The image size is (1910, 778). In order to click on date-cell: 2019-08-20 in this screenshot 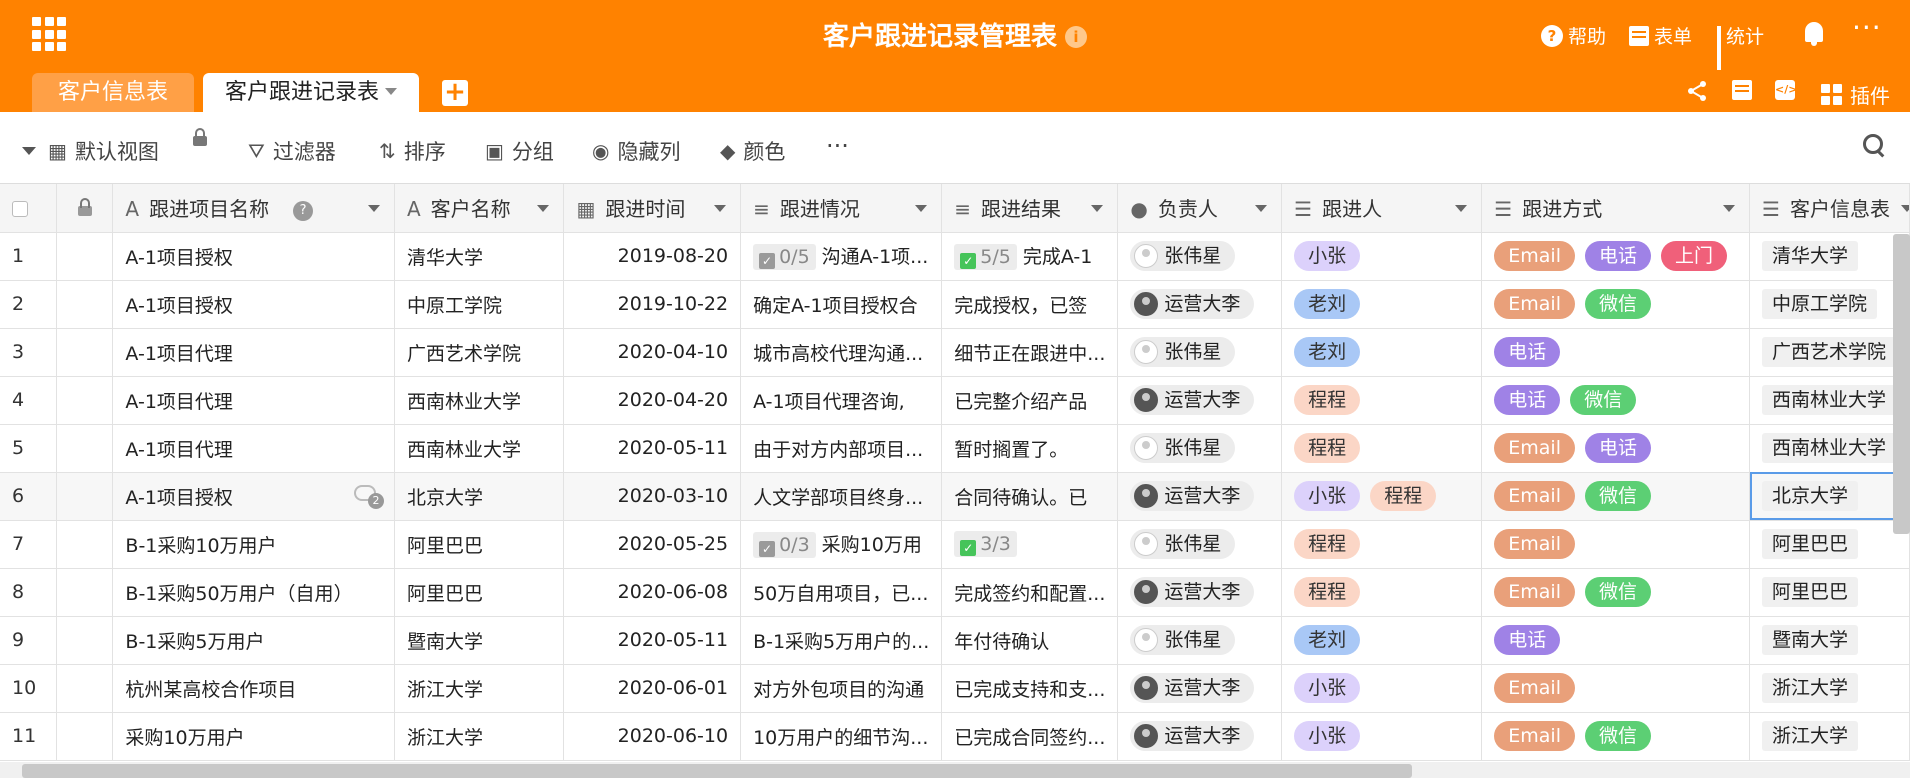, I will do `click(652, 256)`.